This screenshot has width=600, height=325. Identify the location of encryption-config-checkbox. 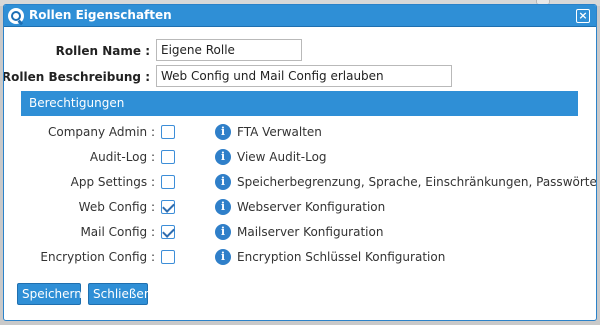
(168, 257).